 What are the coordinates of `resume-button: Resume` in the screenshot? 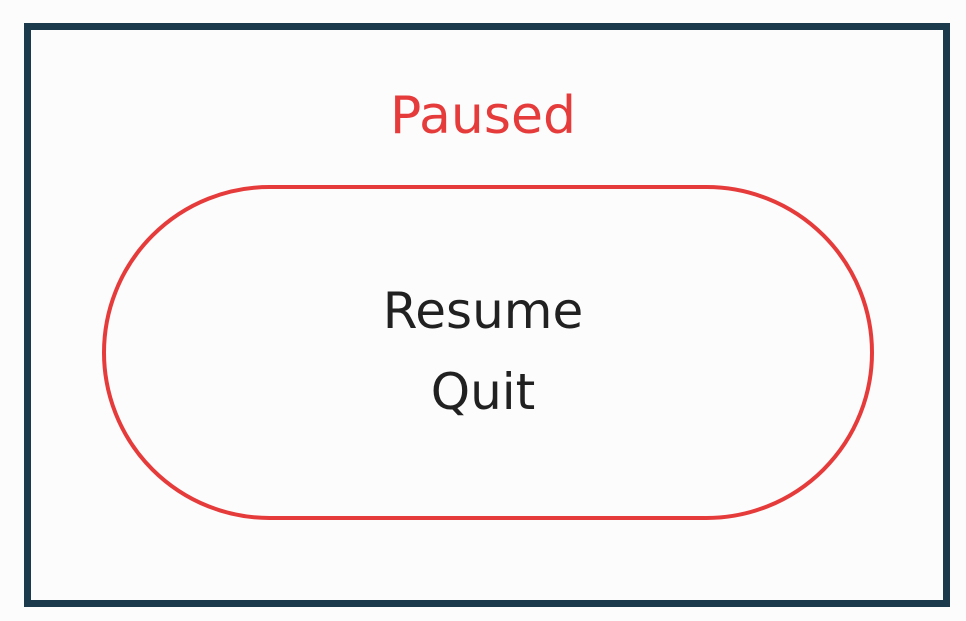 It's located at (483, 311).